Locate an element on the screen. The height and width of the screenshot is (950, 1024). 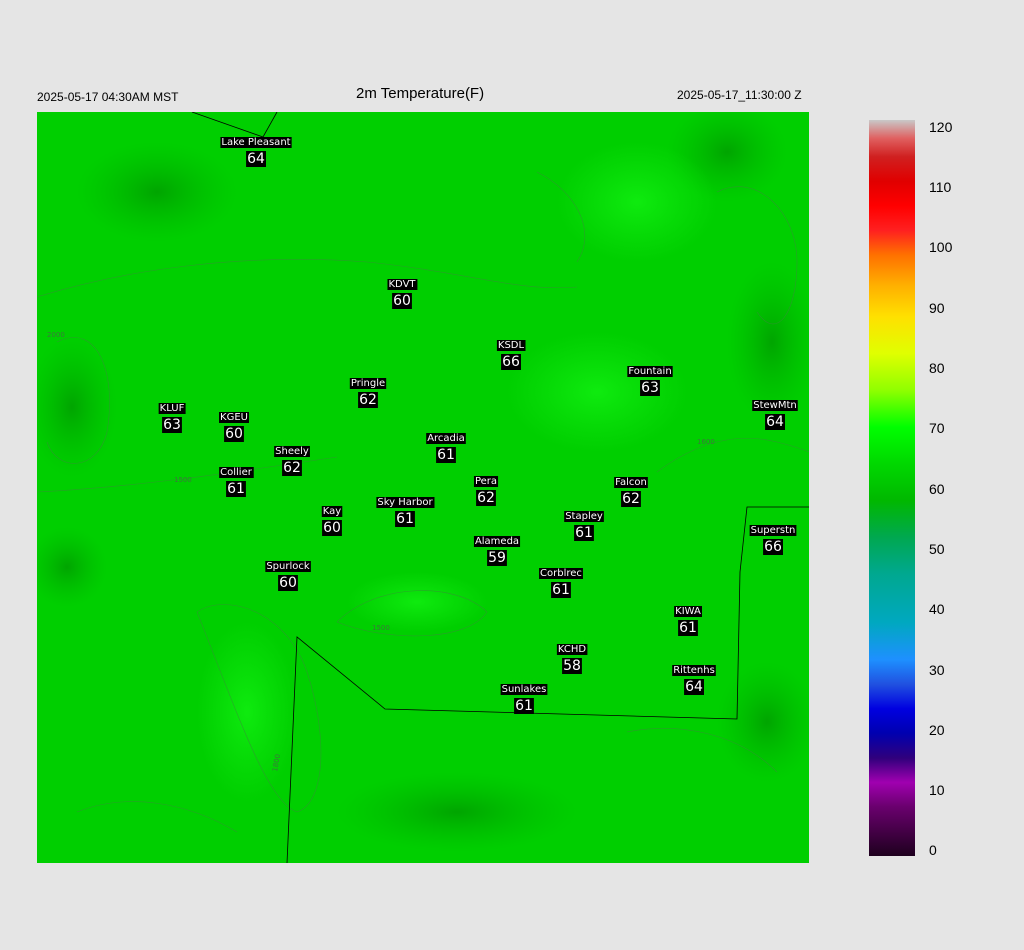
station-name: Arcadia is located at coordinates (446, 438).